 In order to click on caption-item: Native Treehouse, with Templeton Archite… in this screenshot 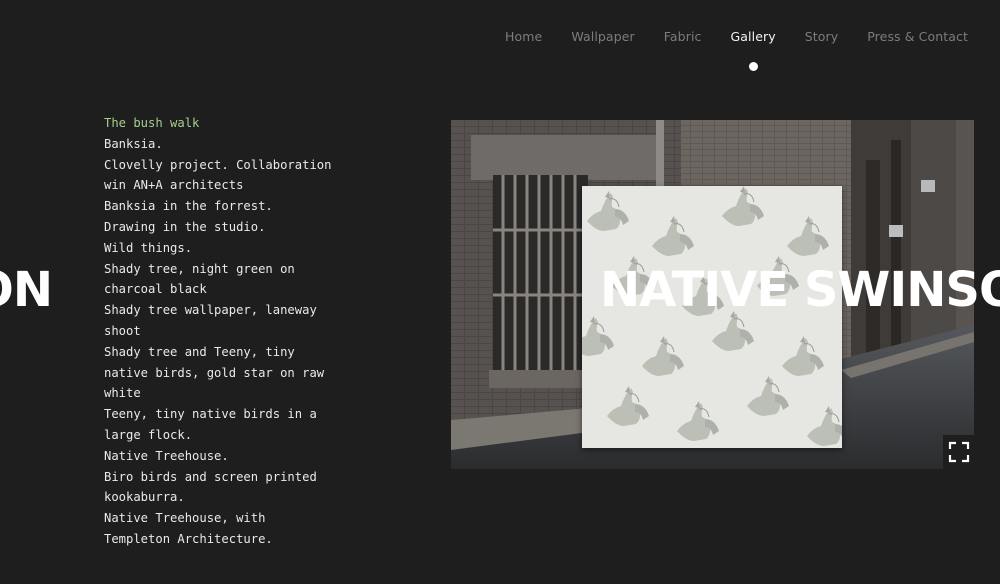, I will do `click(220, 529)`.